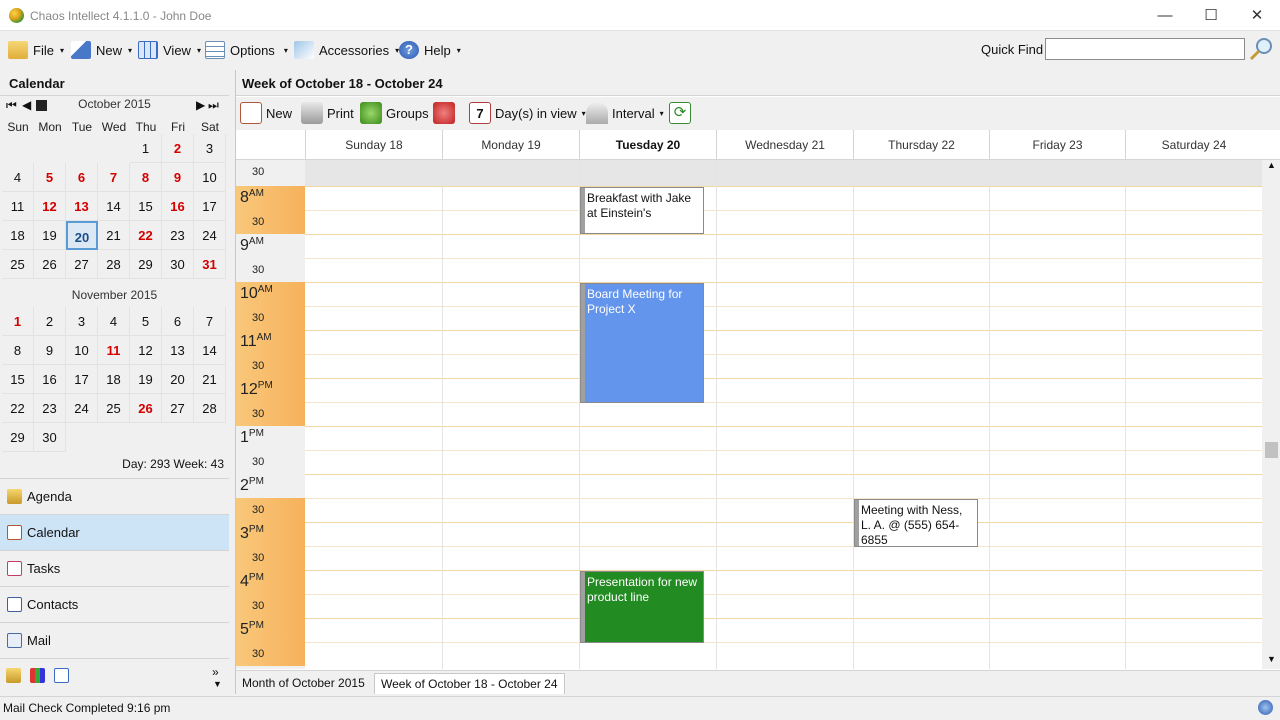  What do you see at coordinates (444, 113) in the screenshot?
I see `filter-button` at bounding box center [444, 113].